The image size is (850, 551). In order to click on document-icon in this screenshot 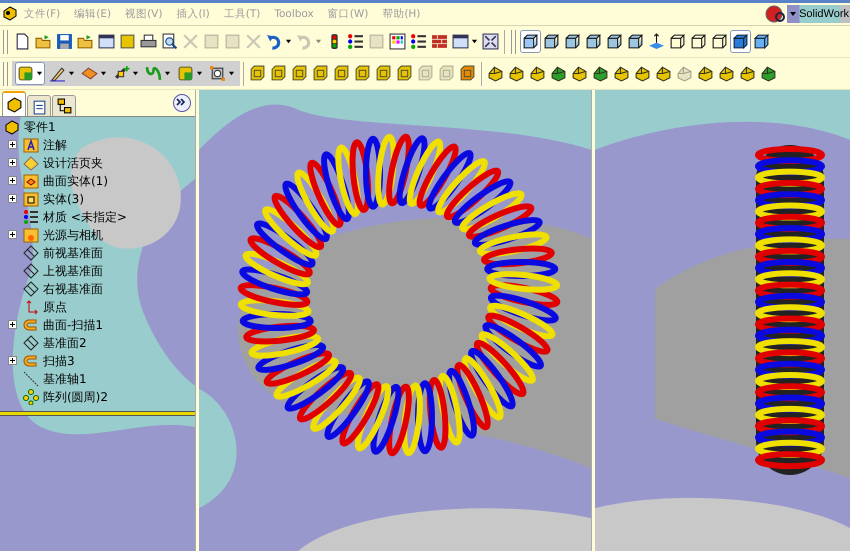, I will do `click(39, 106)`.